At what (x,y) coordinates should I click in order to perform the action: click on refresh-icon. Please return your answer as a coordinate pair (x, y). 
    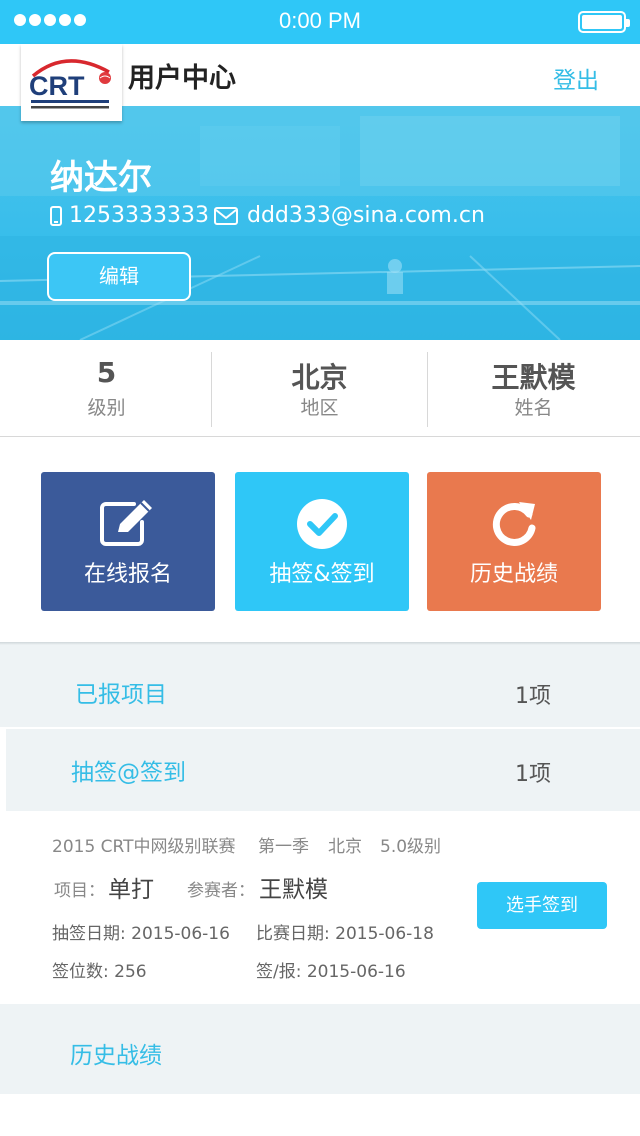
    Looking at the image, I should click on (514, 524).